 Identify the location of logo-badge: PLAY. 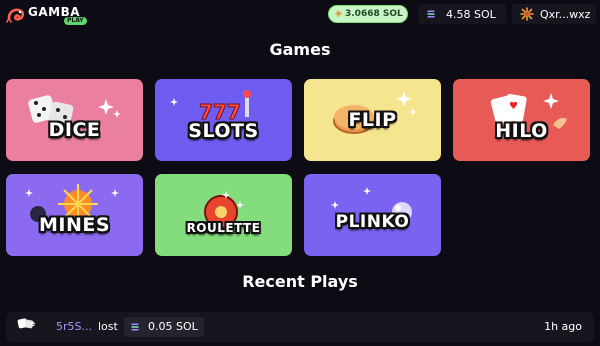
(75, 21).